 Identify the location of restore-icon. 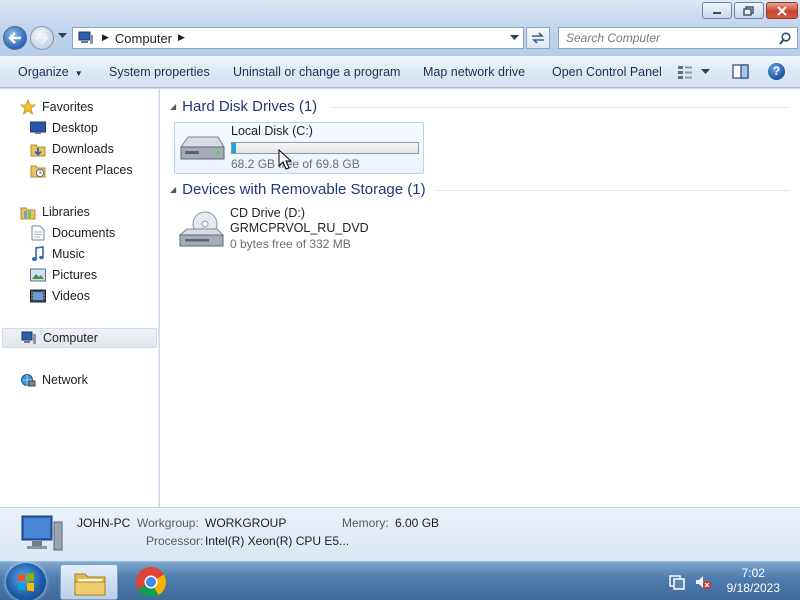
(748, 10).